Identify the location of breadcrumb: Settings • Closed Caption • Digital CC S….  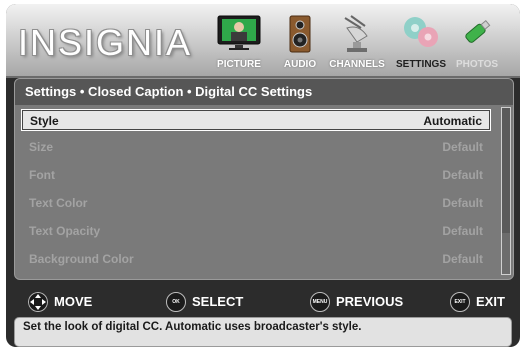
(264, 92).